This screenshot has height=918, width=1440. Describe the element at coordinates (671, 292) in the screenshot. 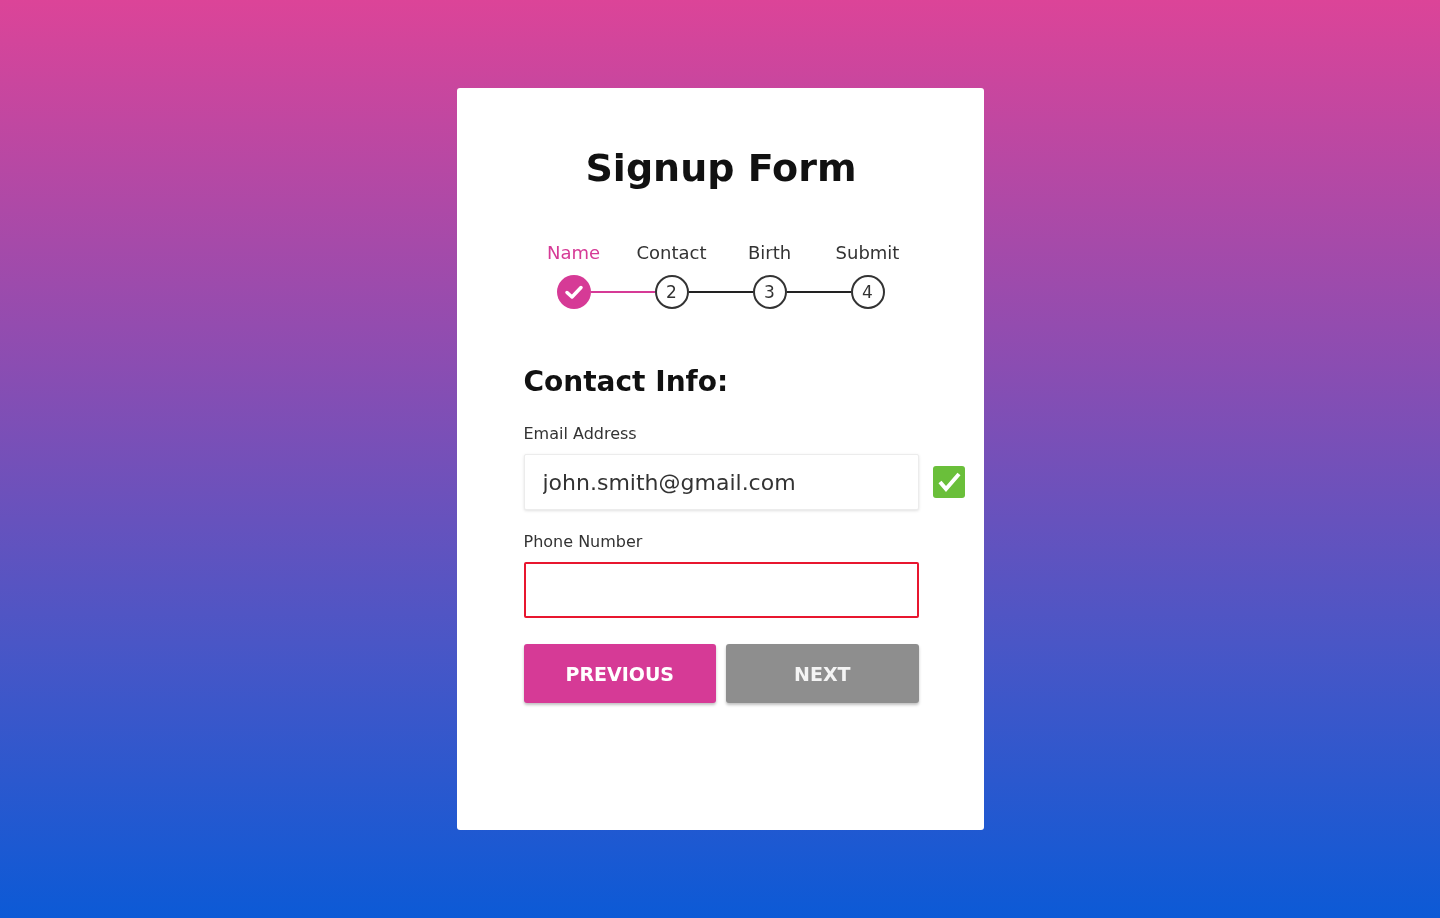

I see `step-number: 2` at that location.